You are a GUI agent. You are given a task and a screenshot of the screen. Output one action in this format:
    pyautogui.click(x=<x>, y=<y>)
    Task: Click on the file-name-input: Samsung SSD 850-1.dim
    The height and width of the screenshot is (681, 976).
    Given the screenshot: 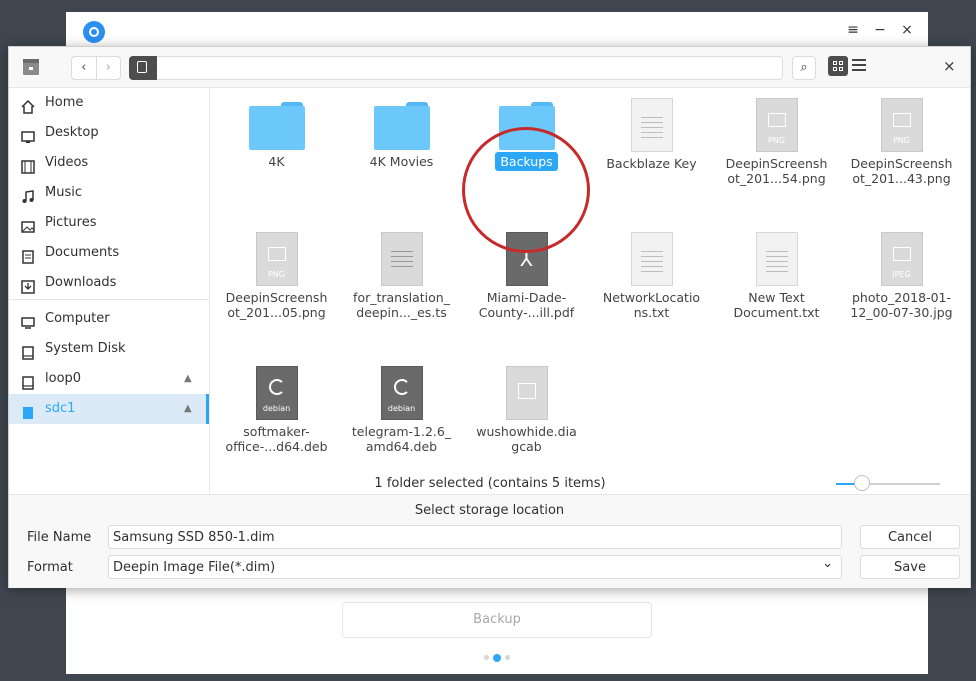 What is the action you would take?
    pyautogui.click(x=475, y=537)
    